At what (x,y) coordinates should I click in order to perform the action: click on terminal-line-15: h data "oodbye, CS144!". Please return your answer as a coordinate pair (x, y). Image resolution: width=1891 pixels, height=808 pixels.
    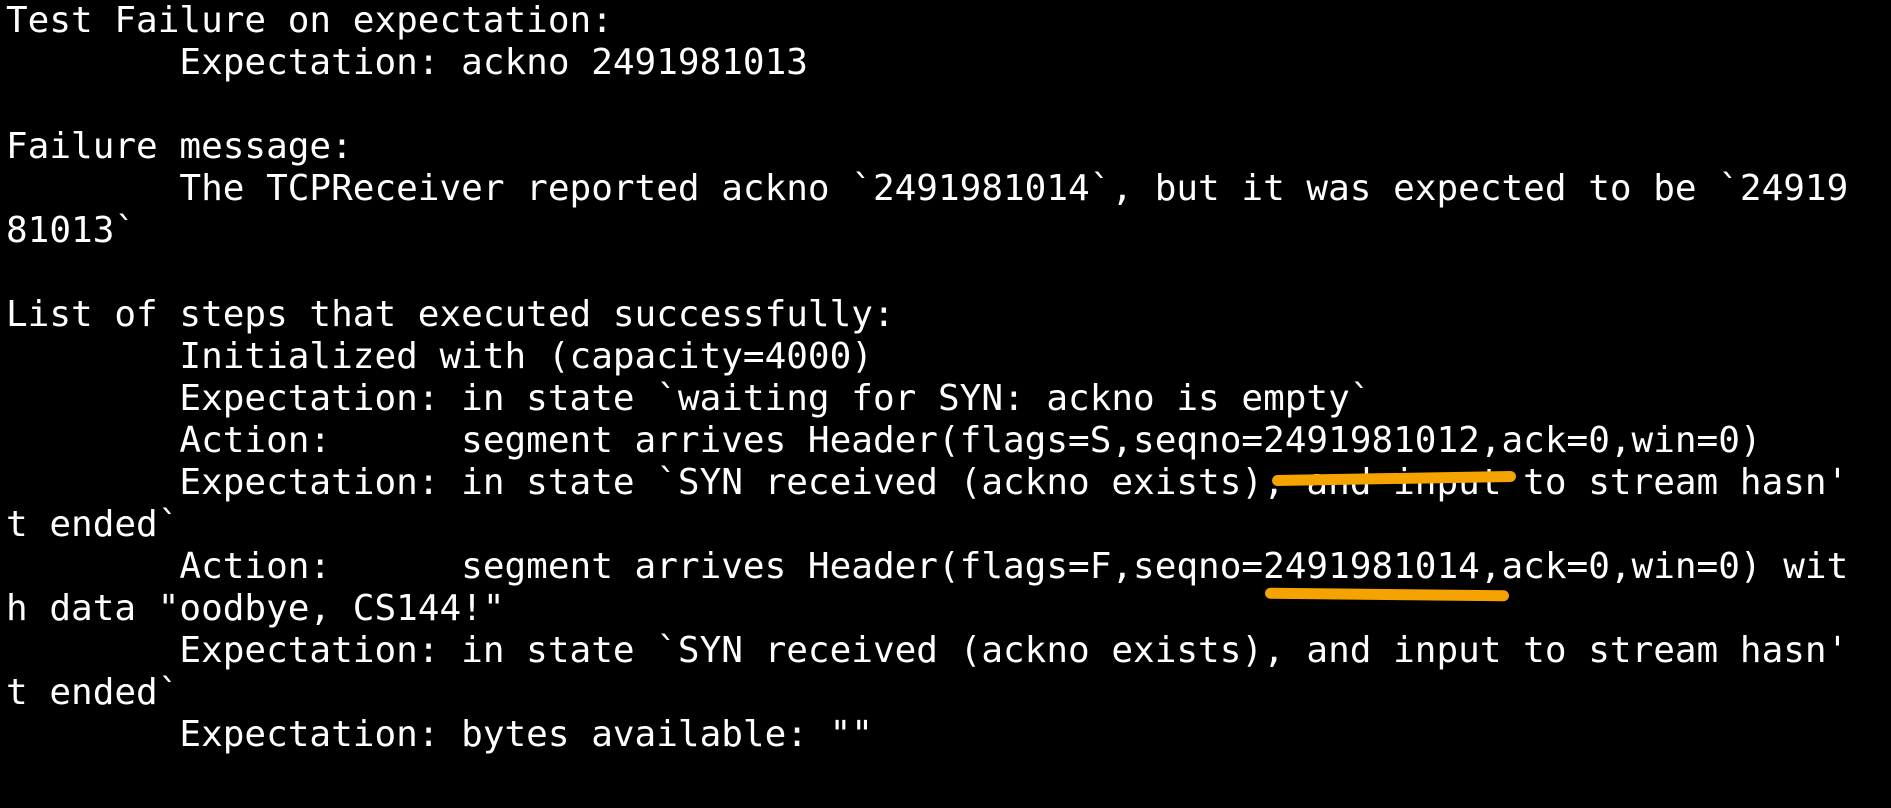
    Looking at the image, I should click on (255, 608).